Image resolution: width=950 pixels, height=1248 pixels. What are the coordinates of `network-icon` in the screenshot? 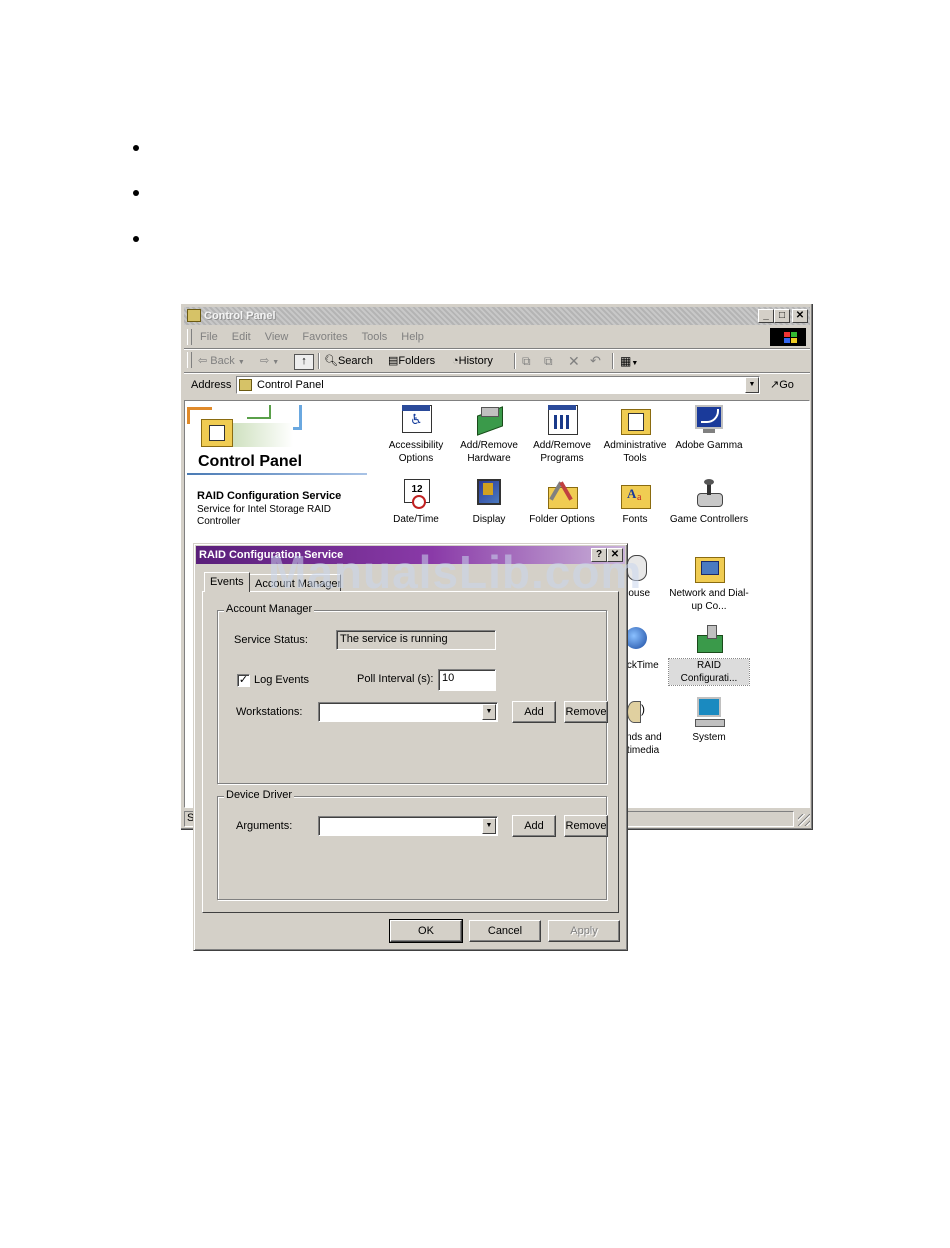 It's located at (709, 568).